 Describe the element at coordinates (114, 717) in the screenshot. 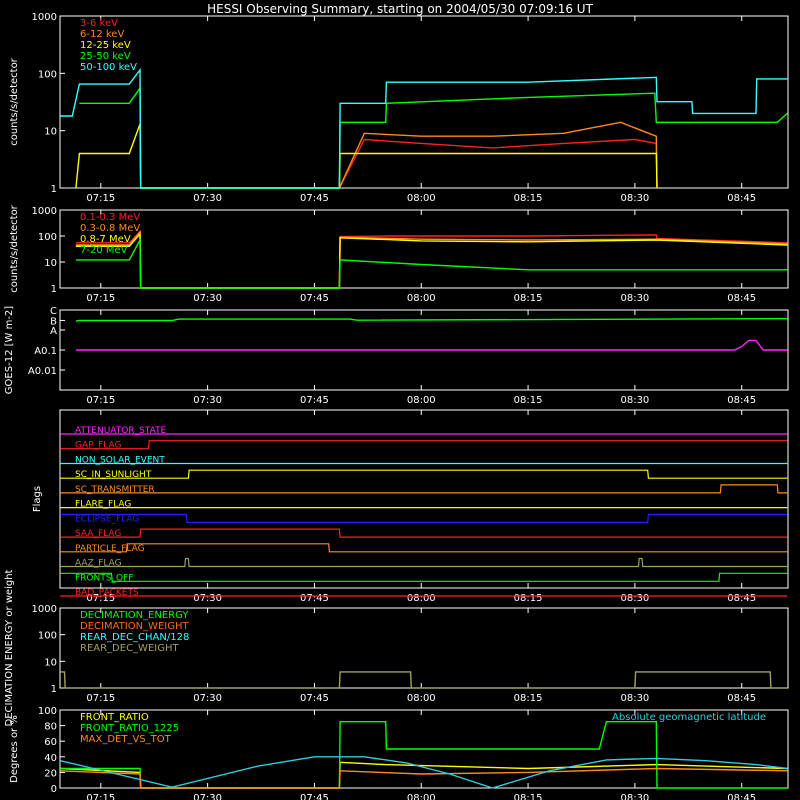

I see `ratios-legend-0: FRONT_RATIO` at that location.